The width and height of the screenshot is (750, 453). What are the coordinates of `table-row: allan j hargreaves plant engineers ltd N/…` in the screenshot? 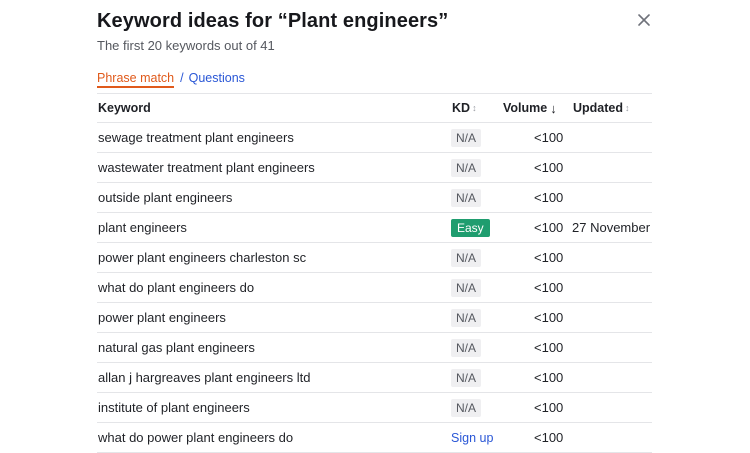 It's located at (374, 378).